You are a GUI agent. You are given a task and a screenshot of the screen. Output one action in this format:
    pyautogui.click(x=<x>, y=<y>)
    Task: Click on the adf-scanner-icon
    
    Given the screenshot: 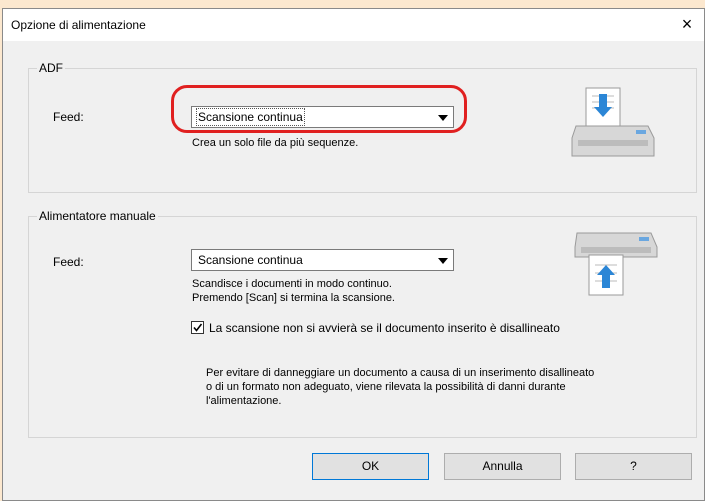 What is the action you would take?
    pyautogui.click(x=613, y=122)
    